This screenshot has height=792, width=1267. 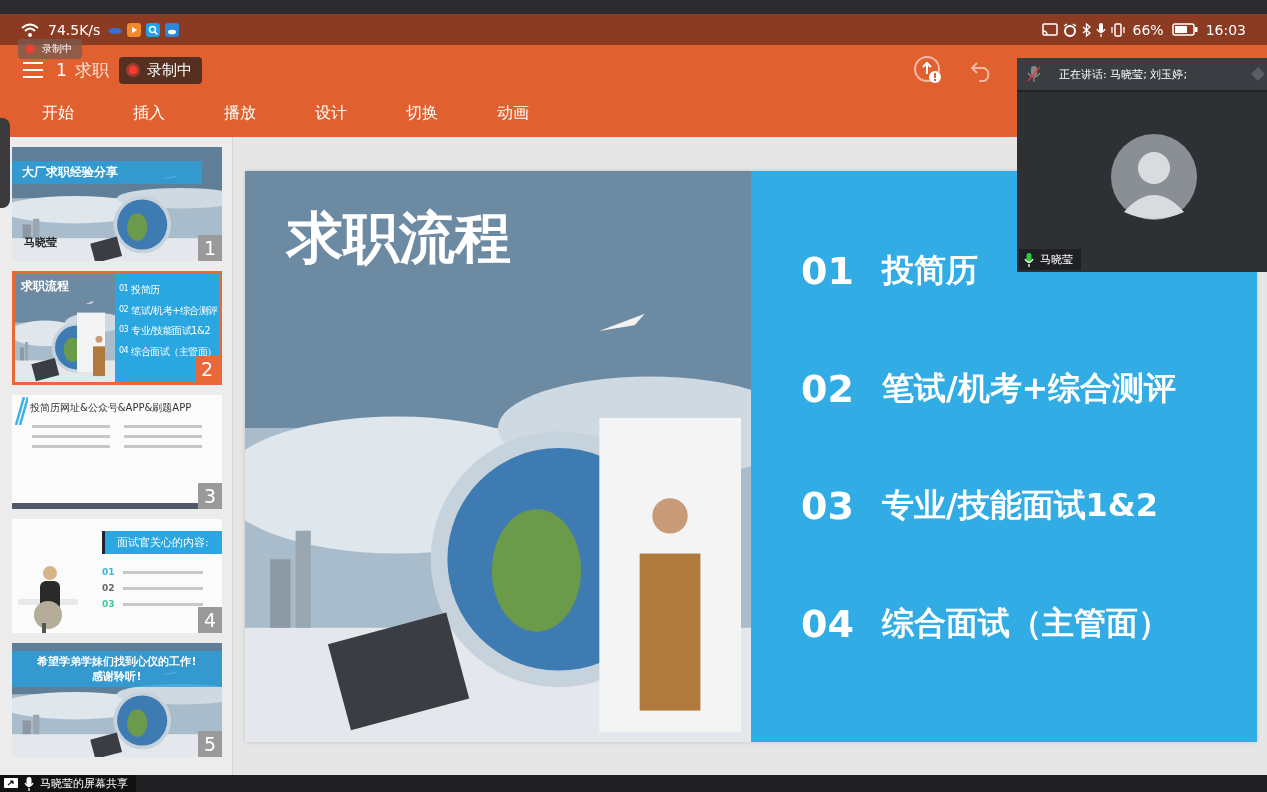 I want to click on stripes-icon, so click(x=21, y=411).